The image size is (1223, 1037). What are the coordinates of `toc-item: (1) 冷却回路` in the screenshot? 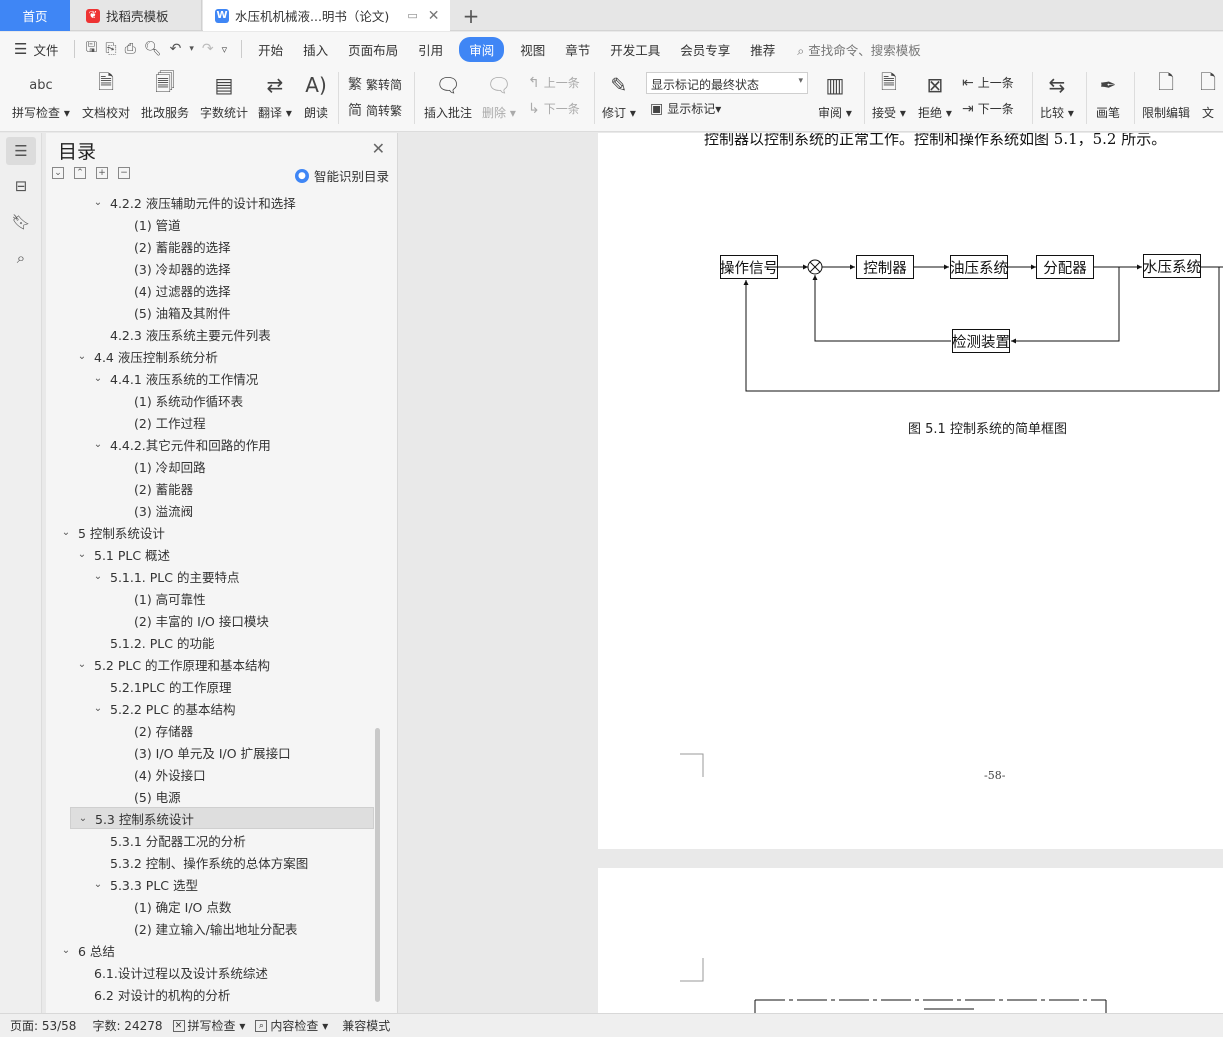 It's located at (211, 466).